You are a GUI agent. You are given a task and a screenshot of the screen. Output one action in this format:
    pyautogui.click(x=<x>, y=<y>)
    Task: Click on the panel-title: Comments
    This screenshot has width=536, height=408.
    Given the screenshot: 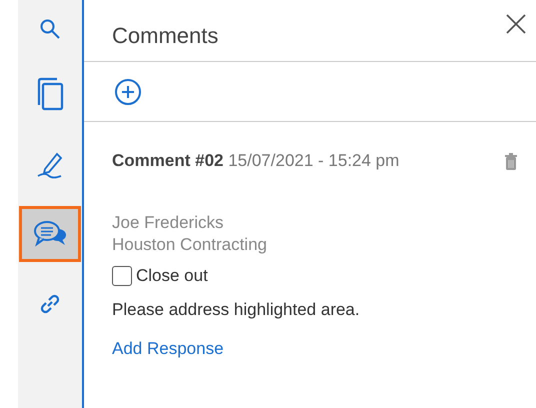 What is the action you would take?
    pyautogui.click(x=165, y=36)
    